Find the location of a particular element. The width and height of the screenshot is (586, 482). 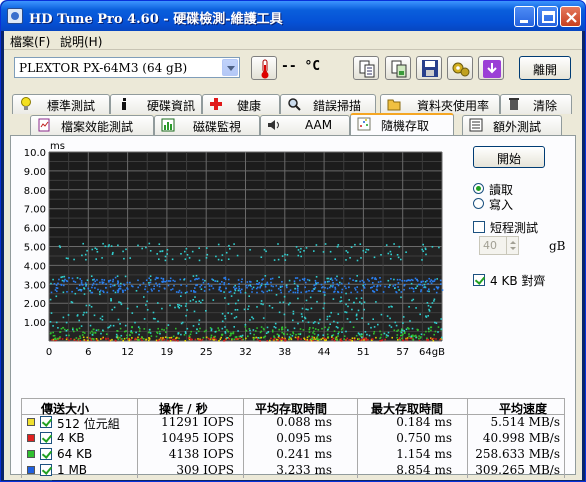

copy-text-icon is located at coordinates (366, 68).